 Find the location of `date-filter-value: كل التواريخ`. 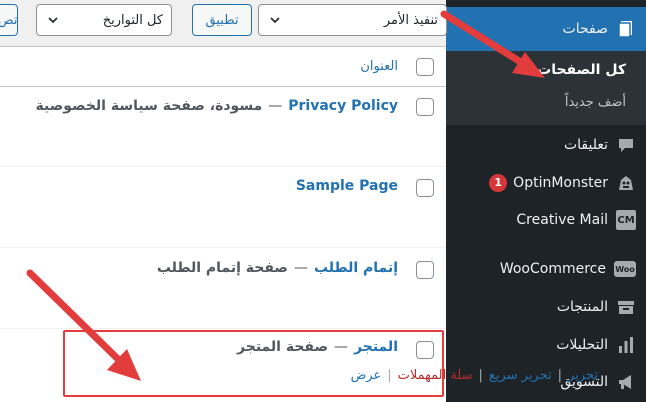

date-filter-value: كل التواريخ is located at coordinates (132, 20).